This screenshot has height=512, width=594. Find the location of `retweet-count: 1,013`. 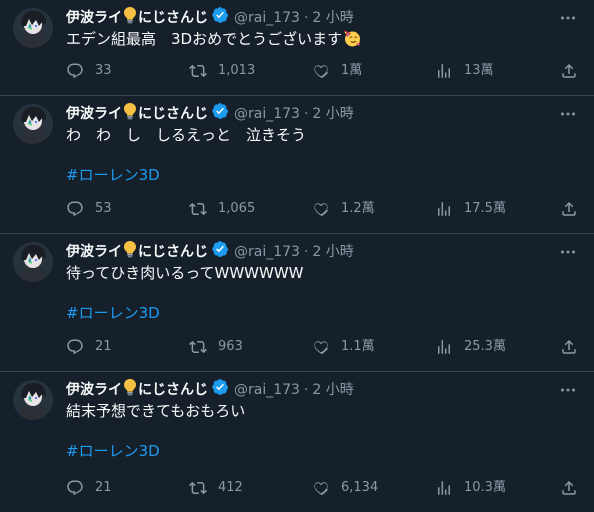

retweet-count: 1,013 is located at coordinates (237, 70).